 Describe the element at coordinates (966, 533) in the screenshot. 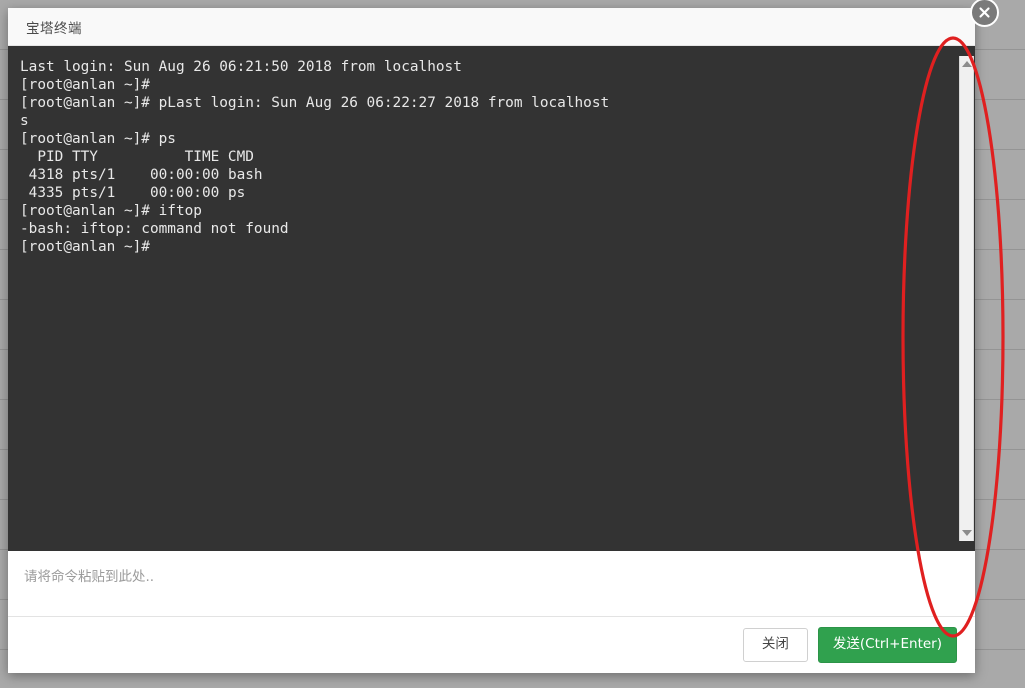

I see `triangle-down-icon` at that location.